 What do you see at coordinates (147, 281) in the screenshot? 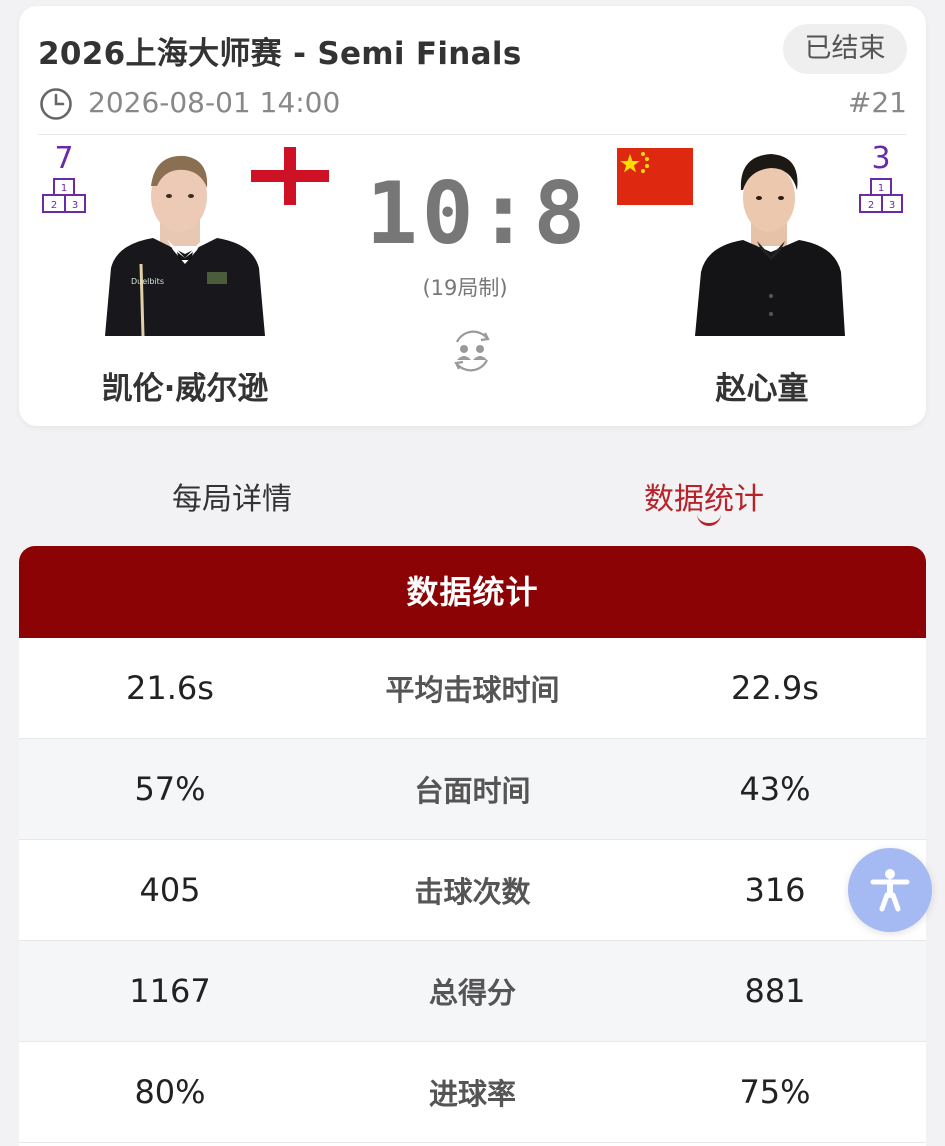
I see `svg-text: Duelbits` at bounding box center [147, 281].